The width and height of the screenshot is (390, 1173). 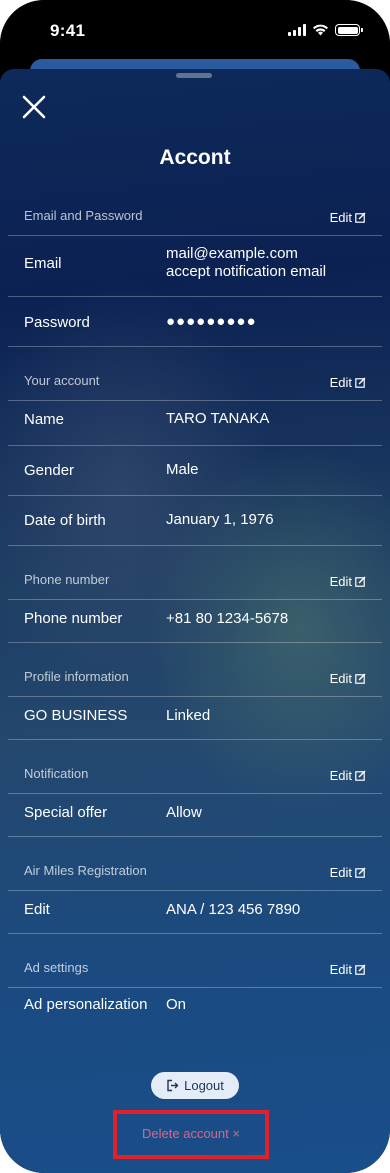 What do you see at coordinates (195, 780) in the screenshot?
I see `section-notification: Notification Edit` at bounding box center [195, 780].